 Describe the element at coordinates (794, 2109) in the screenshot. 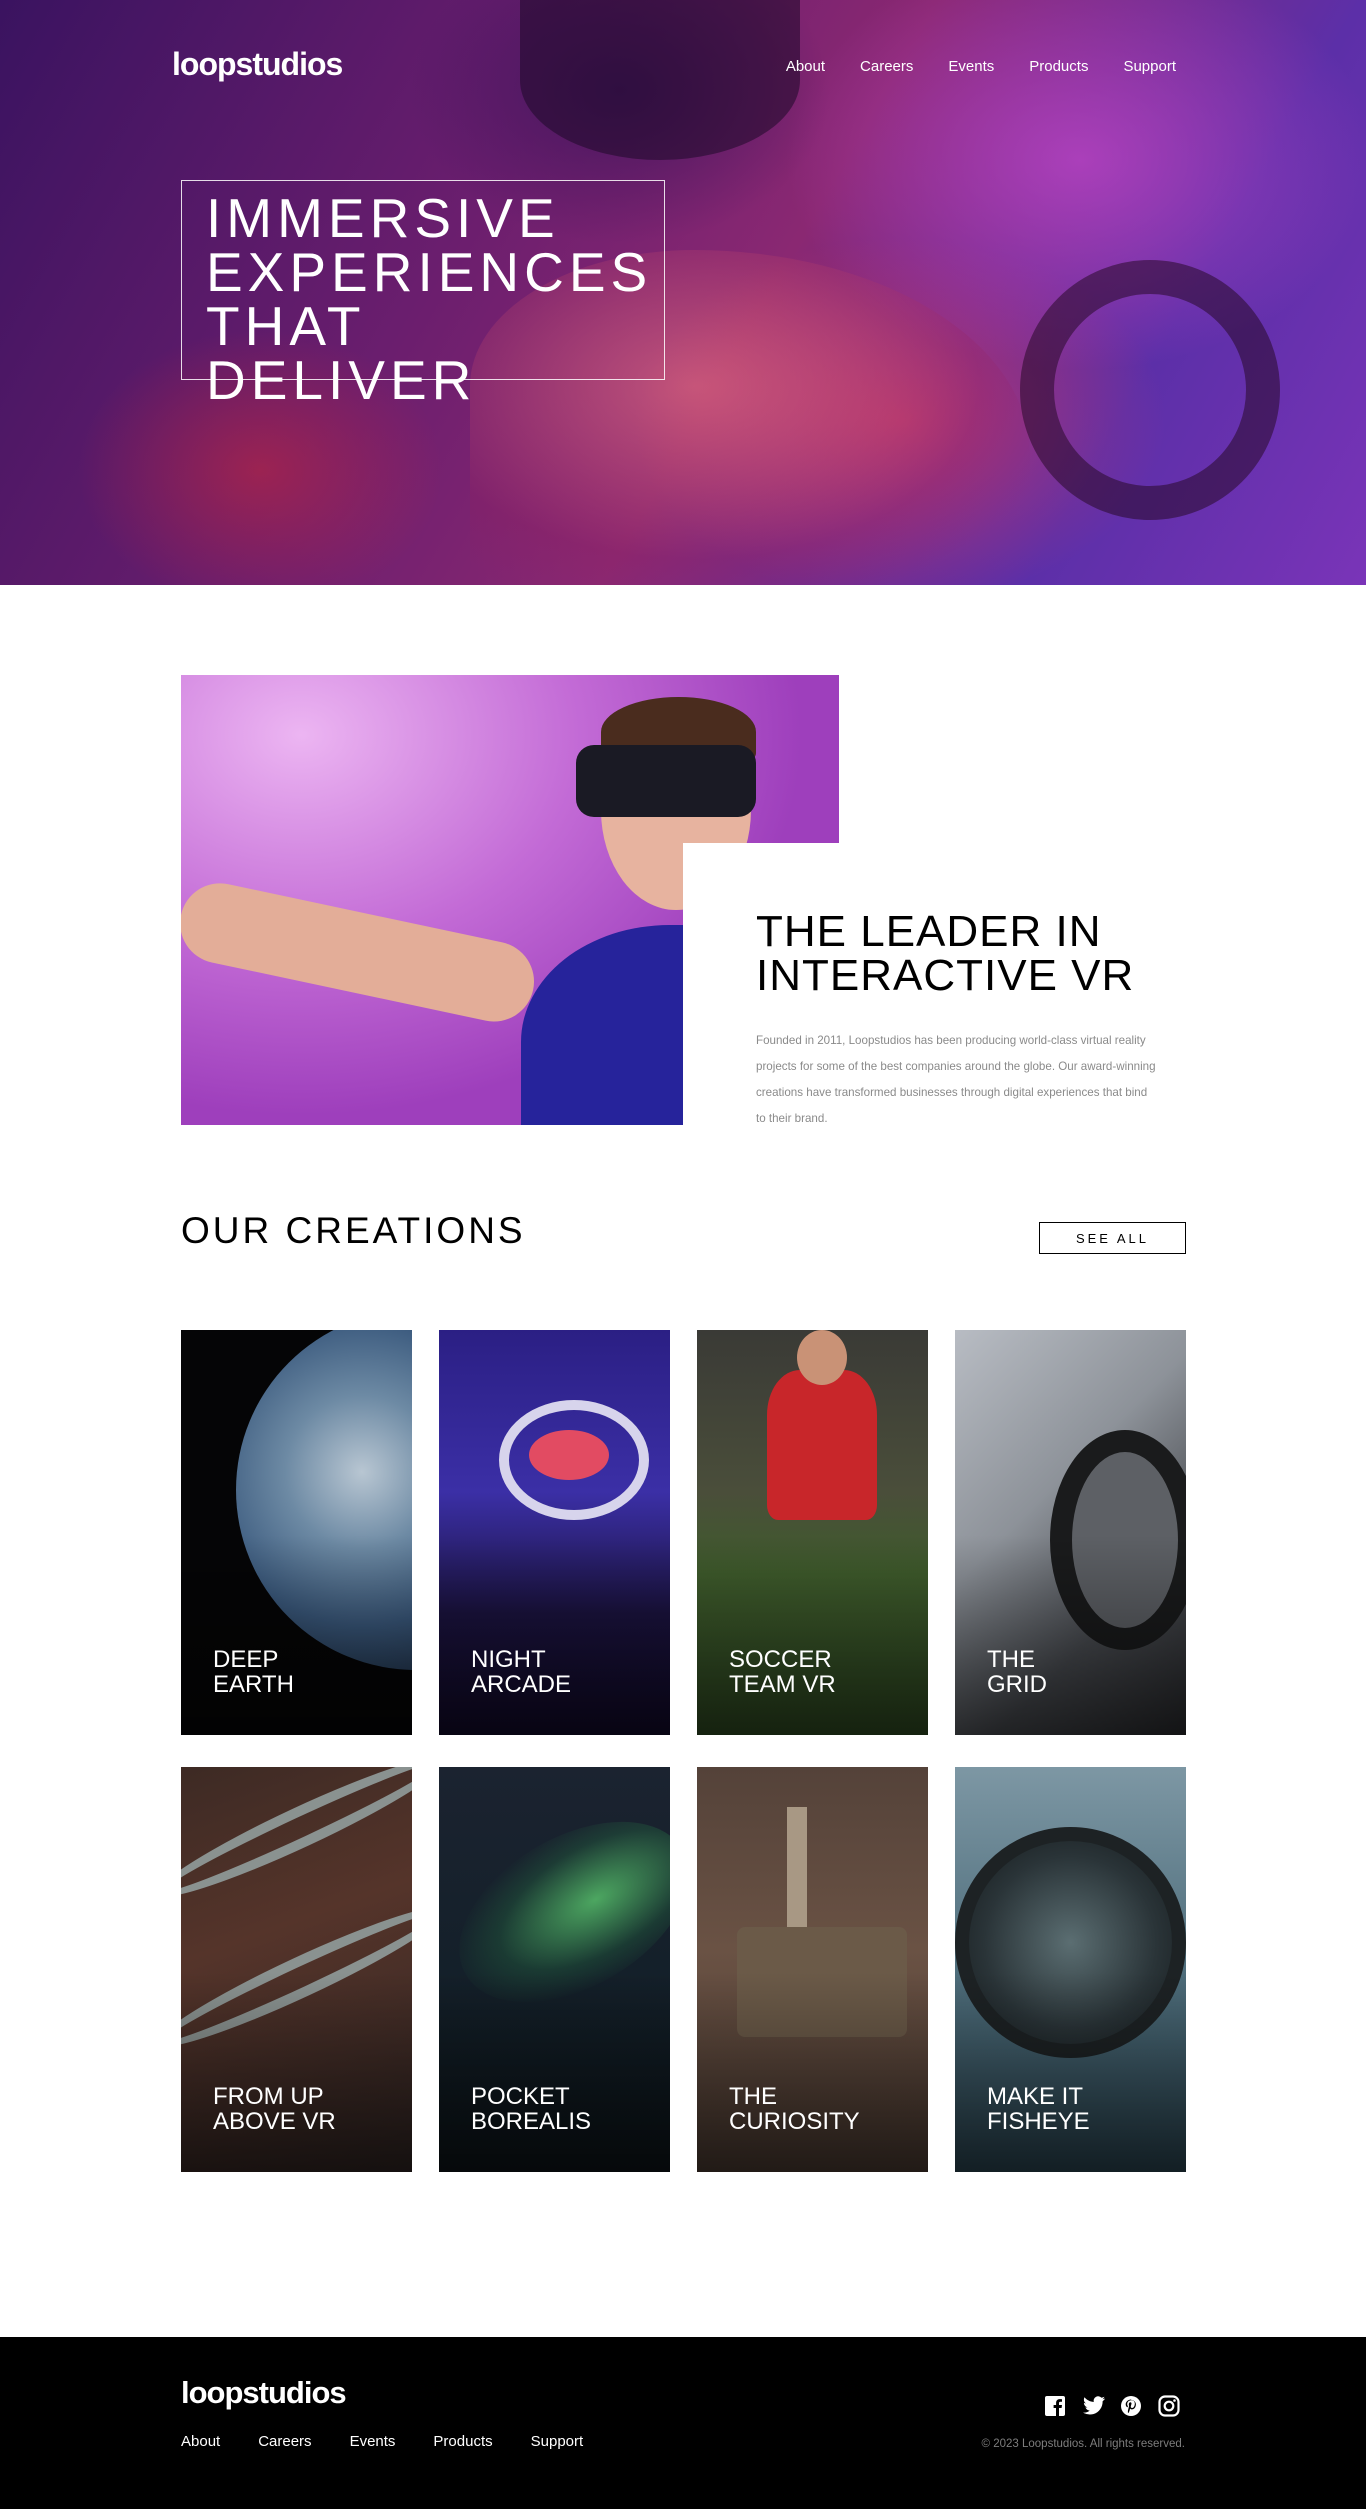

I see `card-title: THE CURIOSITY` at that location.